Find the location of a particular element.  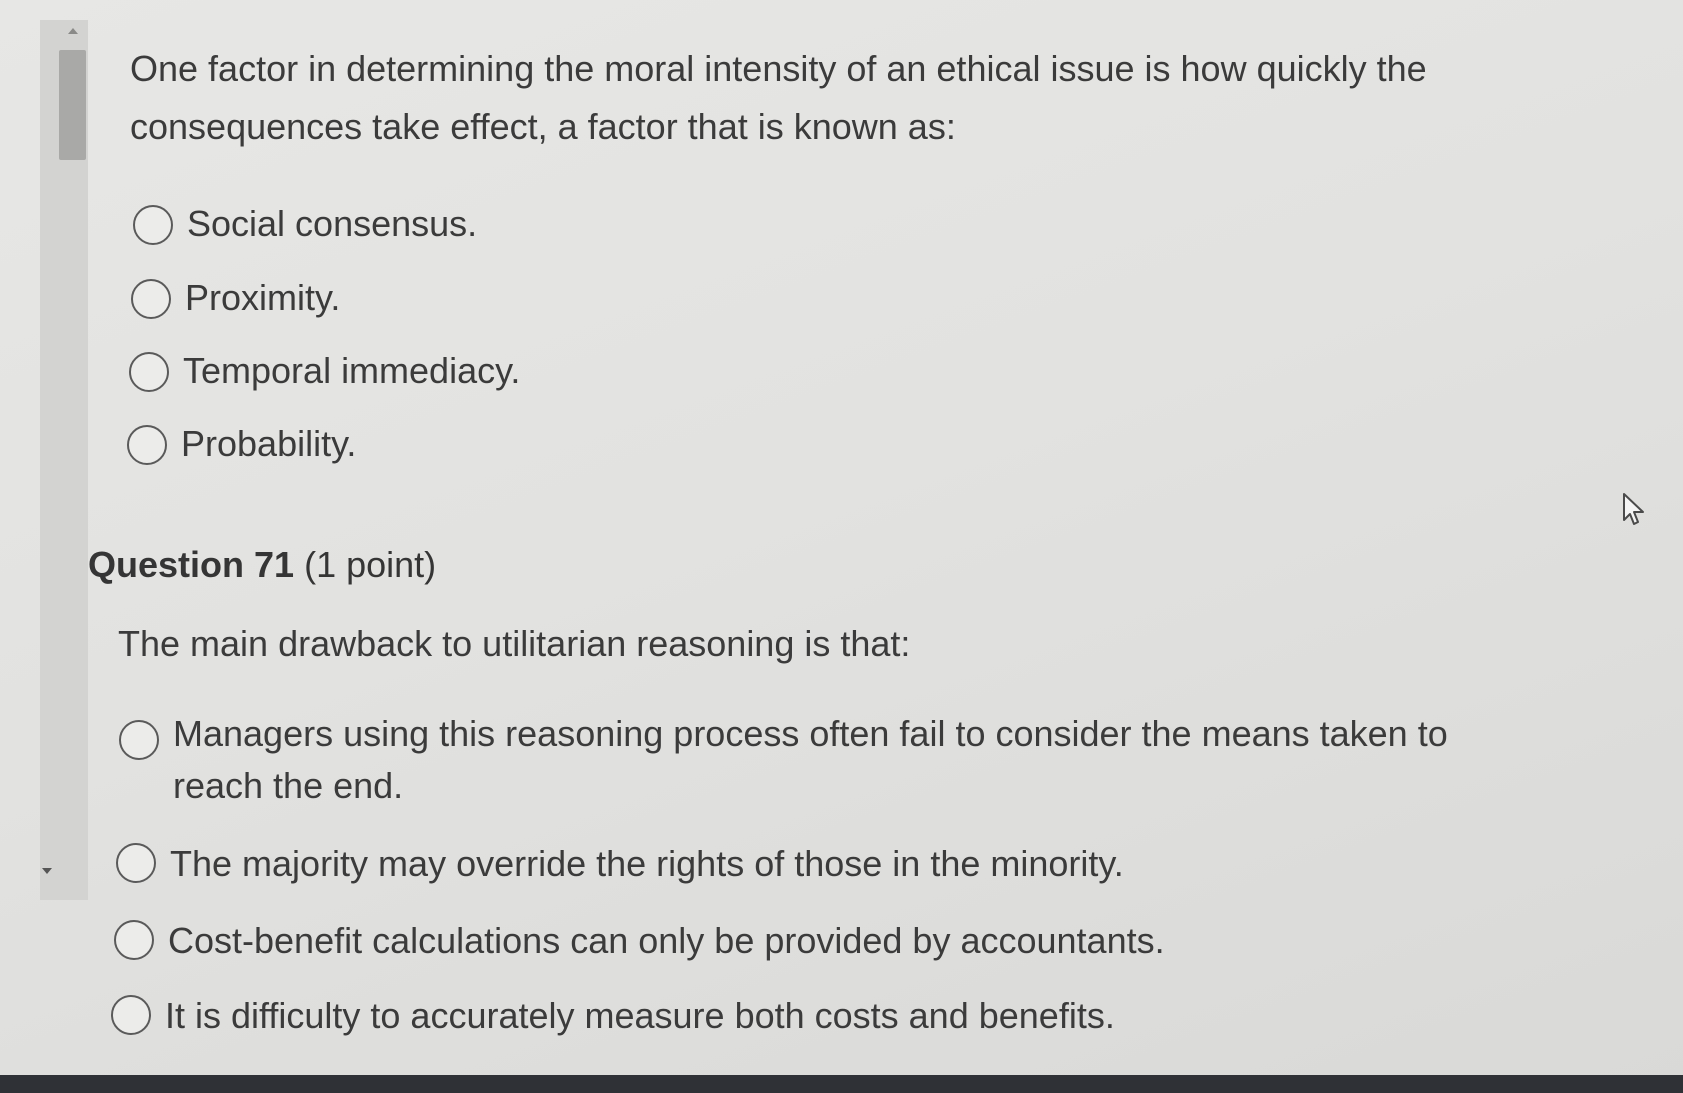

question-header: Question 71 (1 point) is located at coordinates (262, 565).